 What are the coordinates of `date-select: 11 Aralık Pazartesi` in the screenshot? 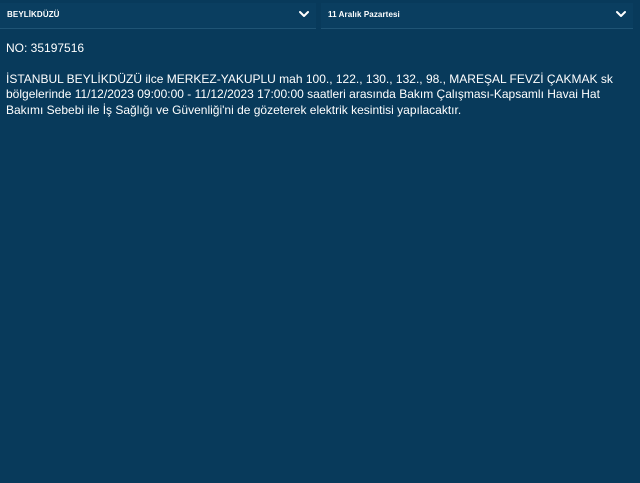 It's located at (477, 16).